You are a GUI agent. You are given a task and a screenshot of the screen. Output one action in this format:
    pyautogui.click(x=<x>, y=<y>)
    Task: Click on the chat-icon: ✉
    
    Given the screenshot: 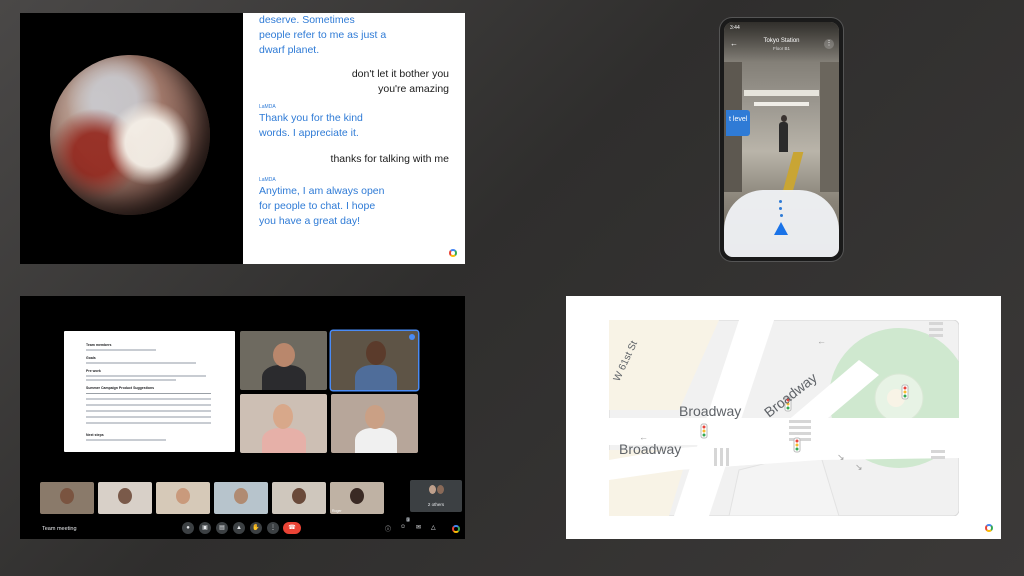 What is the action you would take?
    pyautogui.click(x=418, y=527)
    